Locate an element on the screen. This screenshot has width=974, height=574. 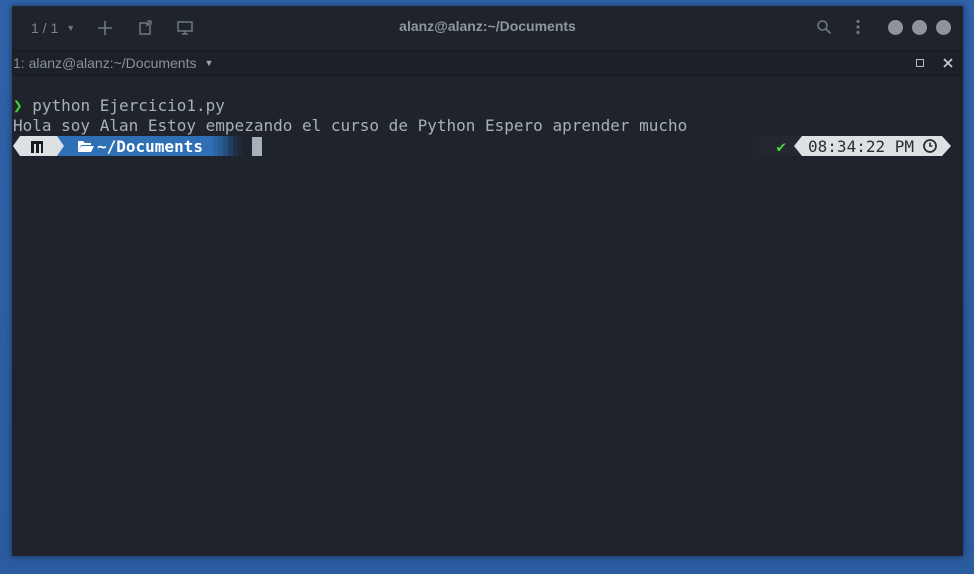
checkmark-icon: ✔ is located at coordinates (781, 146).